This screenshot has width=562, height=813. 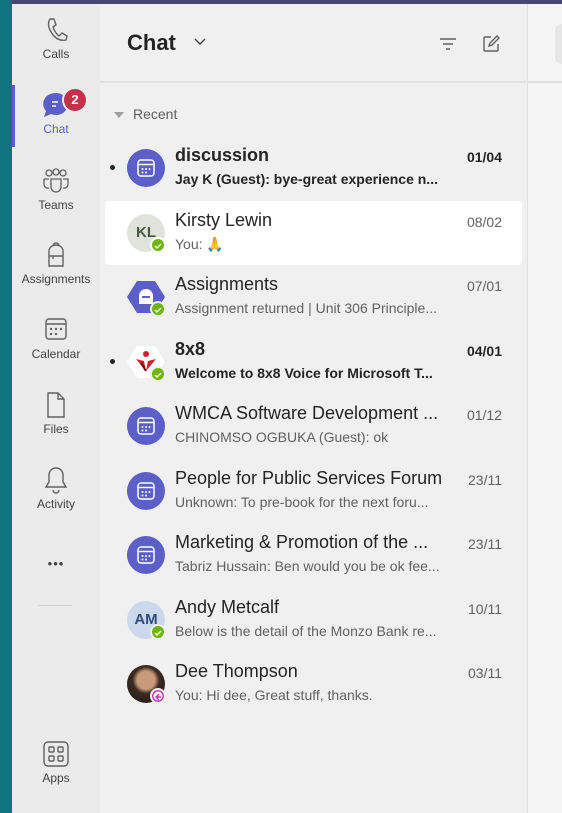 I want to click on new-chat-icon, so click(x=491, y=44).